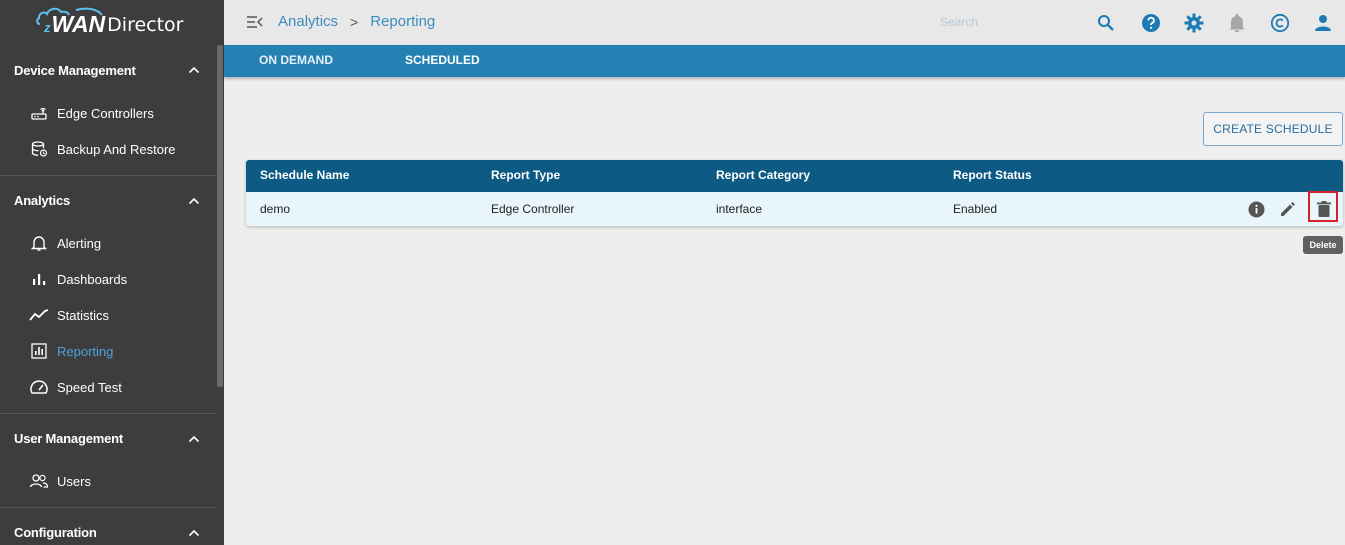 The image size is (1345, 545). Describe the element at coordinates (83, 315) in the screenshot. I see `sidebar-item-label: Statistics` at that location.